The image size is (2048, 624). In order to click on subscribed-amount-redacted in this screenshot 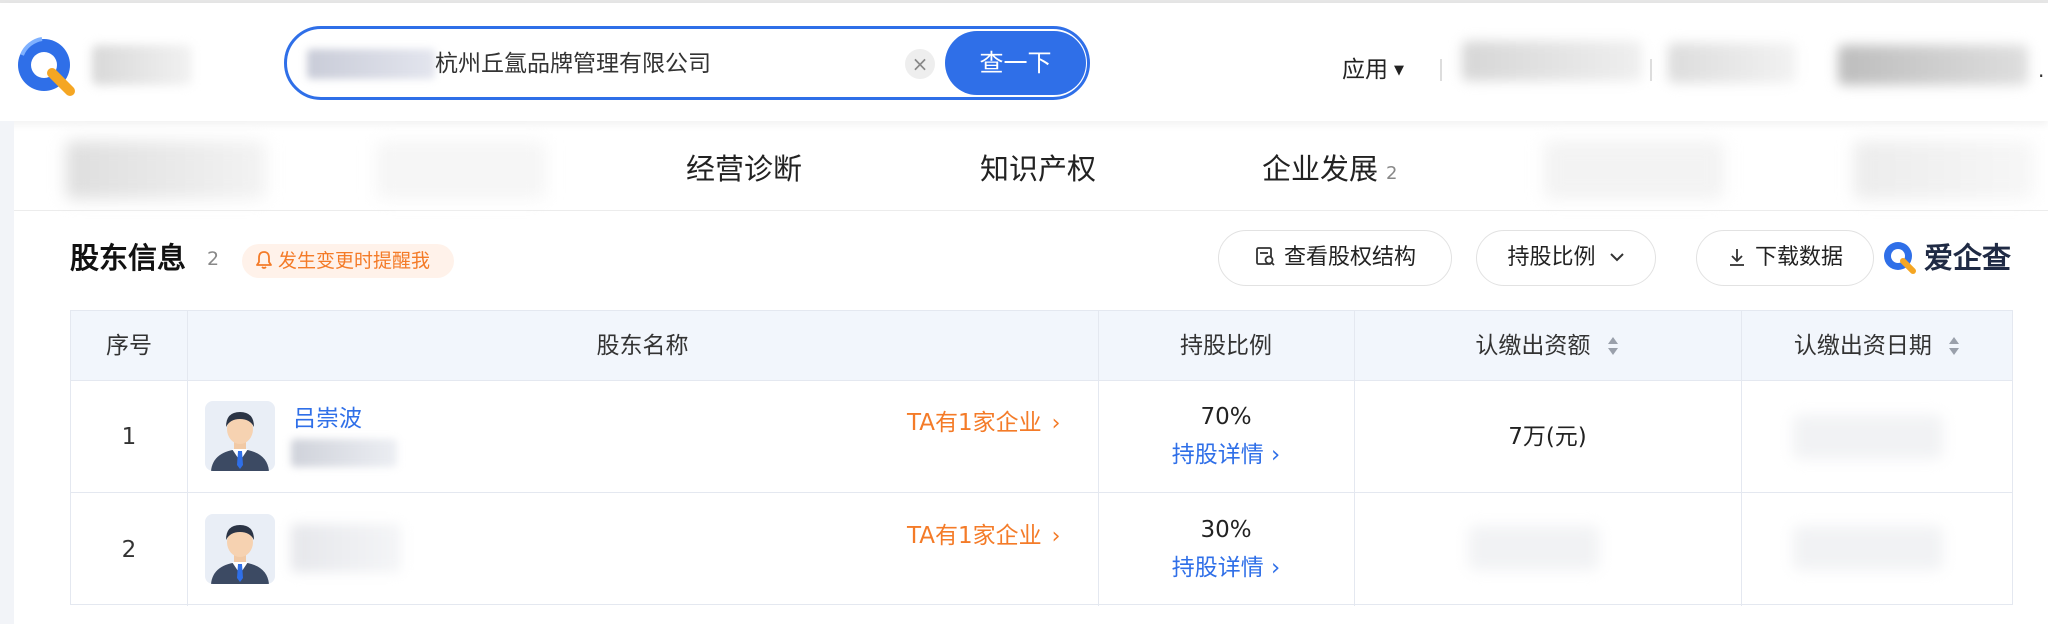, I will do `click(1534, 548)`.